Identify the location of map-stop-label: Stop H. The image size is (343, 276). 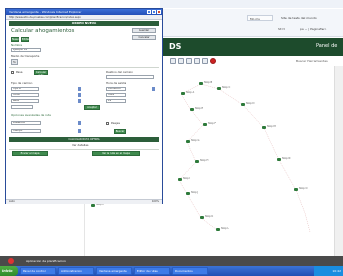
(204, 160).